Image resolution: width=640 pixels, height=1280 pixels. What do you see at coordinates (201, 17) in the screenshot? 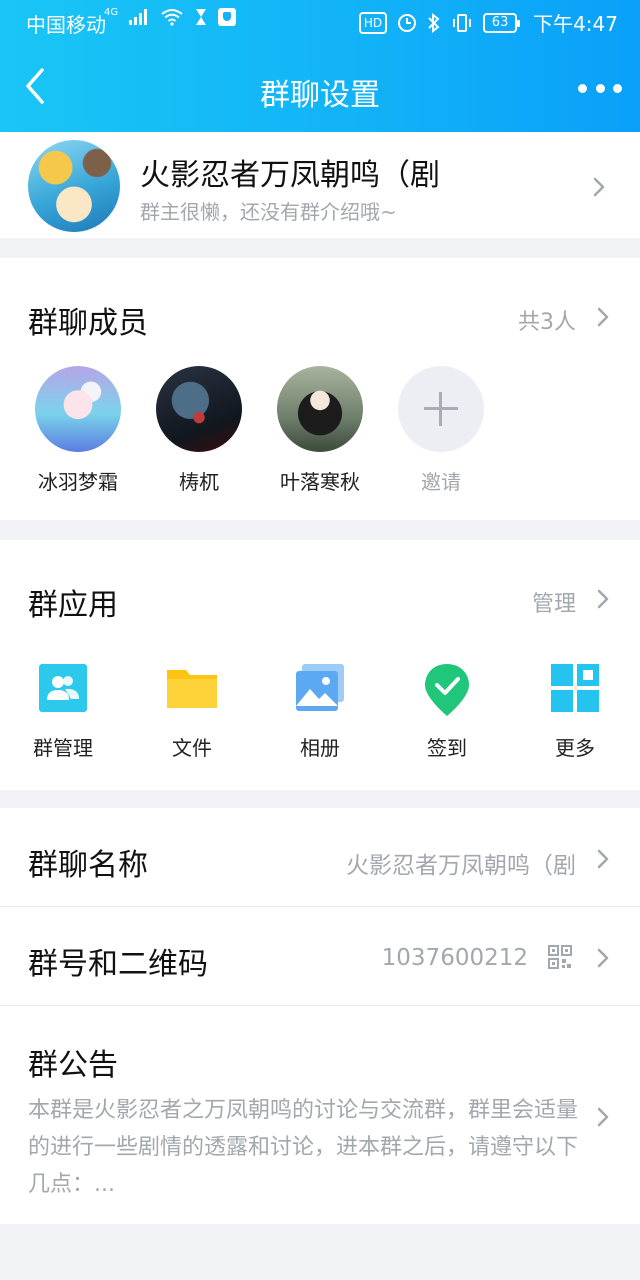
I see `hourglass-icon` at bounding box center [201, 17].